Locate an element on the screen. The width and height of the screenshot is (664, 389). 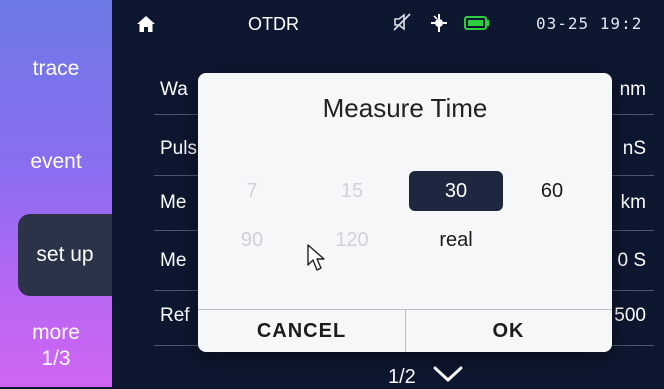
page-indicator: 1/2 is located at coordinates (402, 377).